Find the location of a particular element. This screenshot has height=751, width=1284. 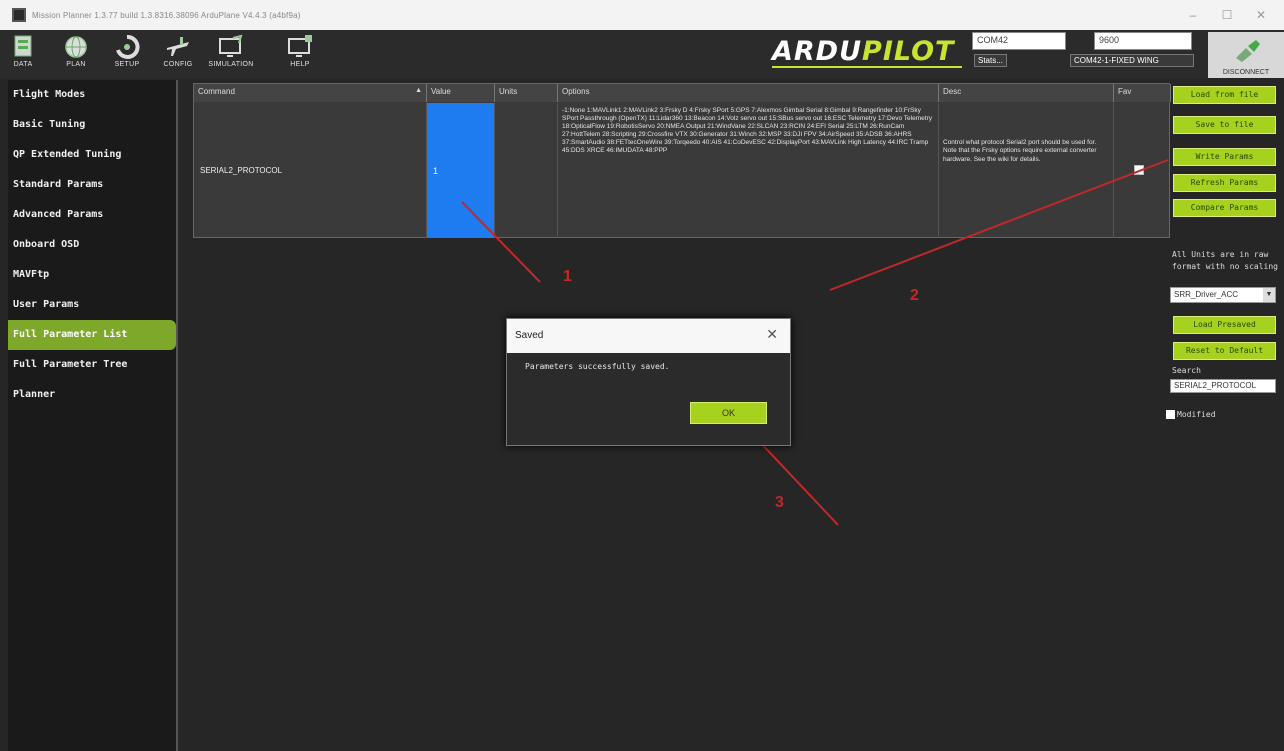

ok-button: OK is located at coordinates (728, 413).